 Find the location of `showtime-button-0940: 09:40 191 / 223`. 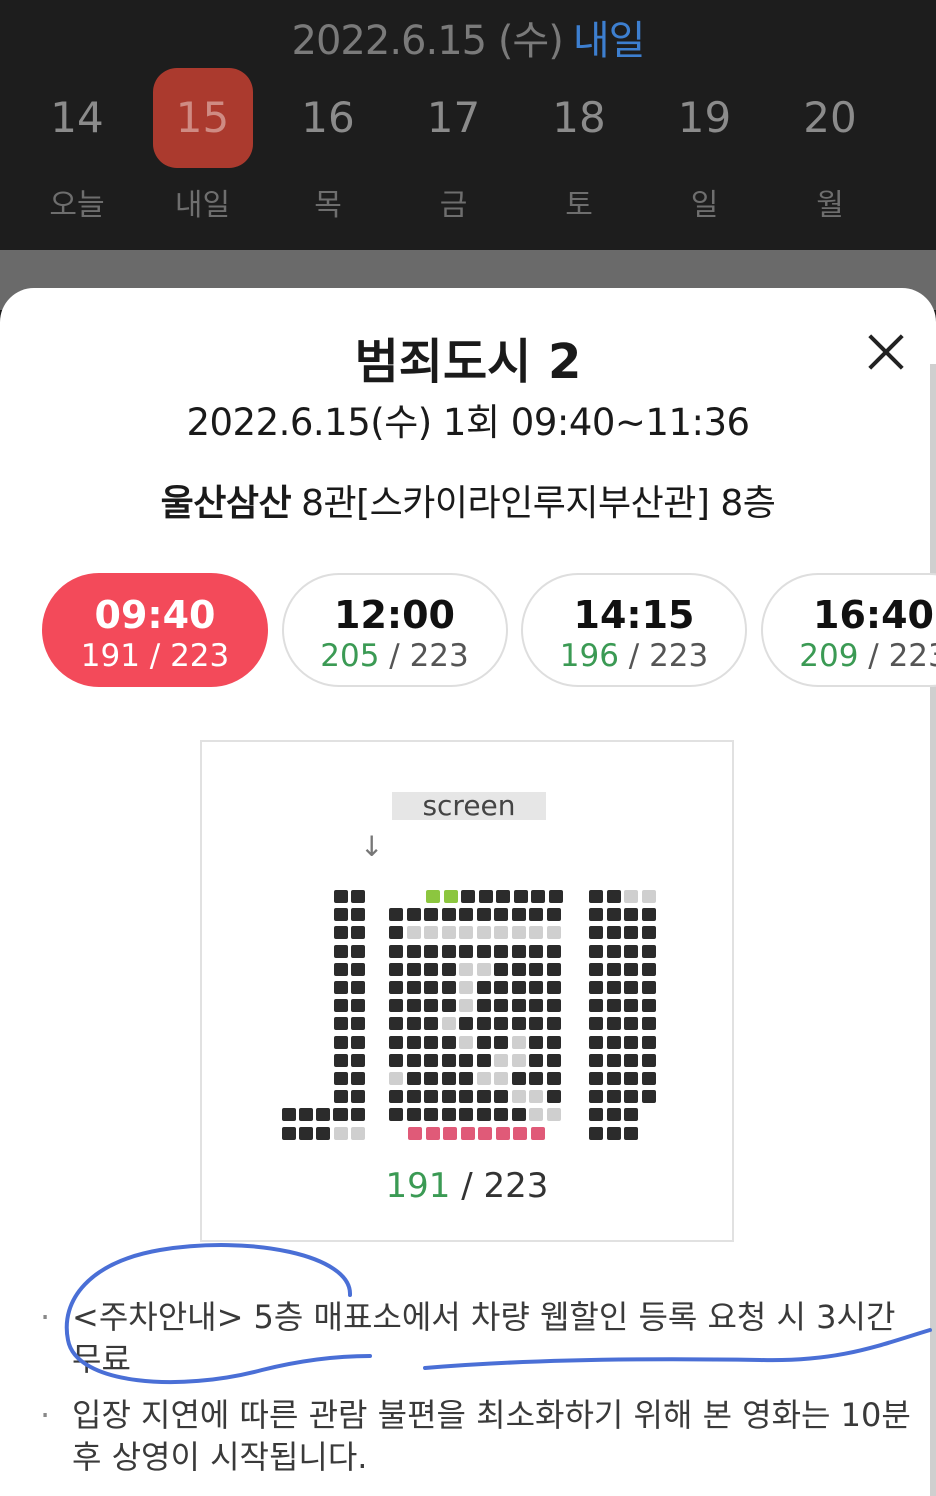

showtime-button-0940: 09:40 191 / 223 is located at coordinates (155, 630).